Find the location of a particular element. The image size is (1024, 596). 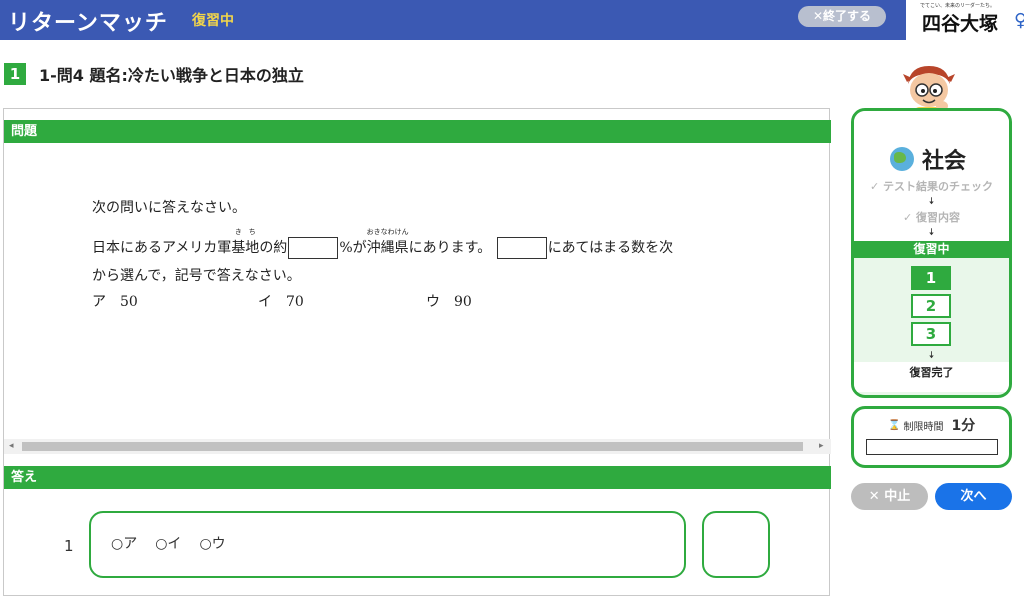

instruction-text: 次の問いに答えなさい。 is located at coordinates (169, 208).